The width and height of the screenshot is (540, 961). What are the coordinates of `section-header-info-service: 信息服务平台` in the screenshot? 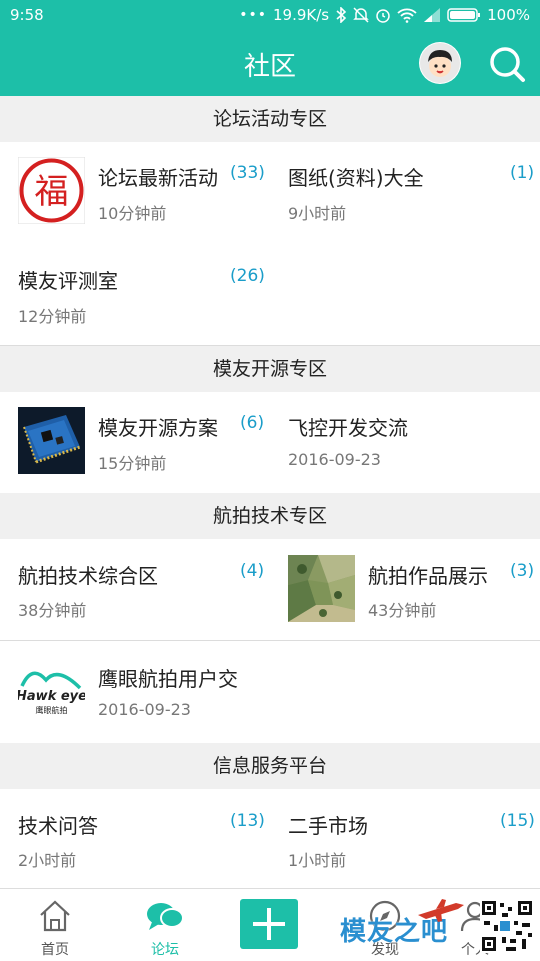 It's located at (270, 766).